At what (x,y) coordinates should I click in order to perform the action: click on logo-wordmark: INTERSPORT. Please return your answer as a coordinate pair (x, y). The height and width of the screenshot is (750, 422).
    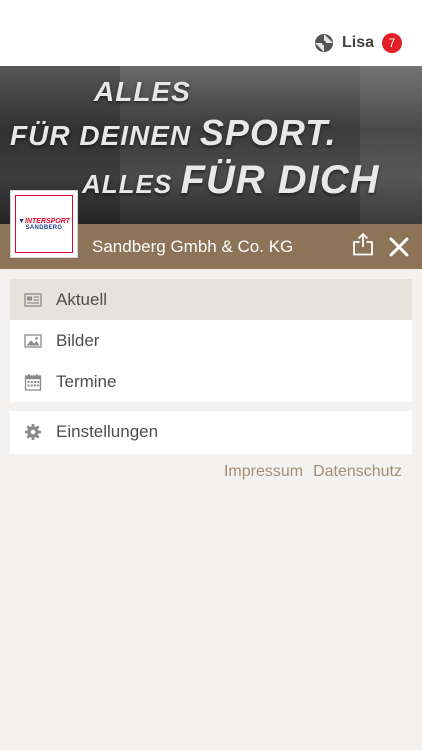
    Looking at the image, I should click on (47, 221).